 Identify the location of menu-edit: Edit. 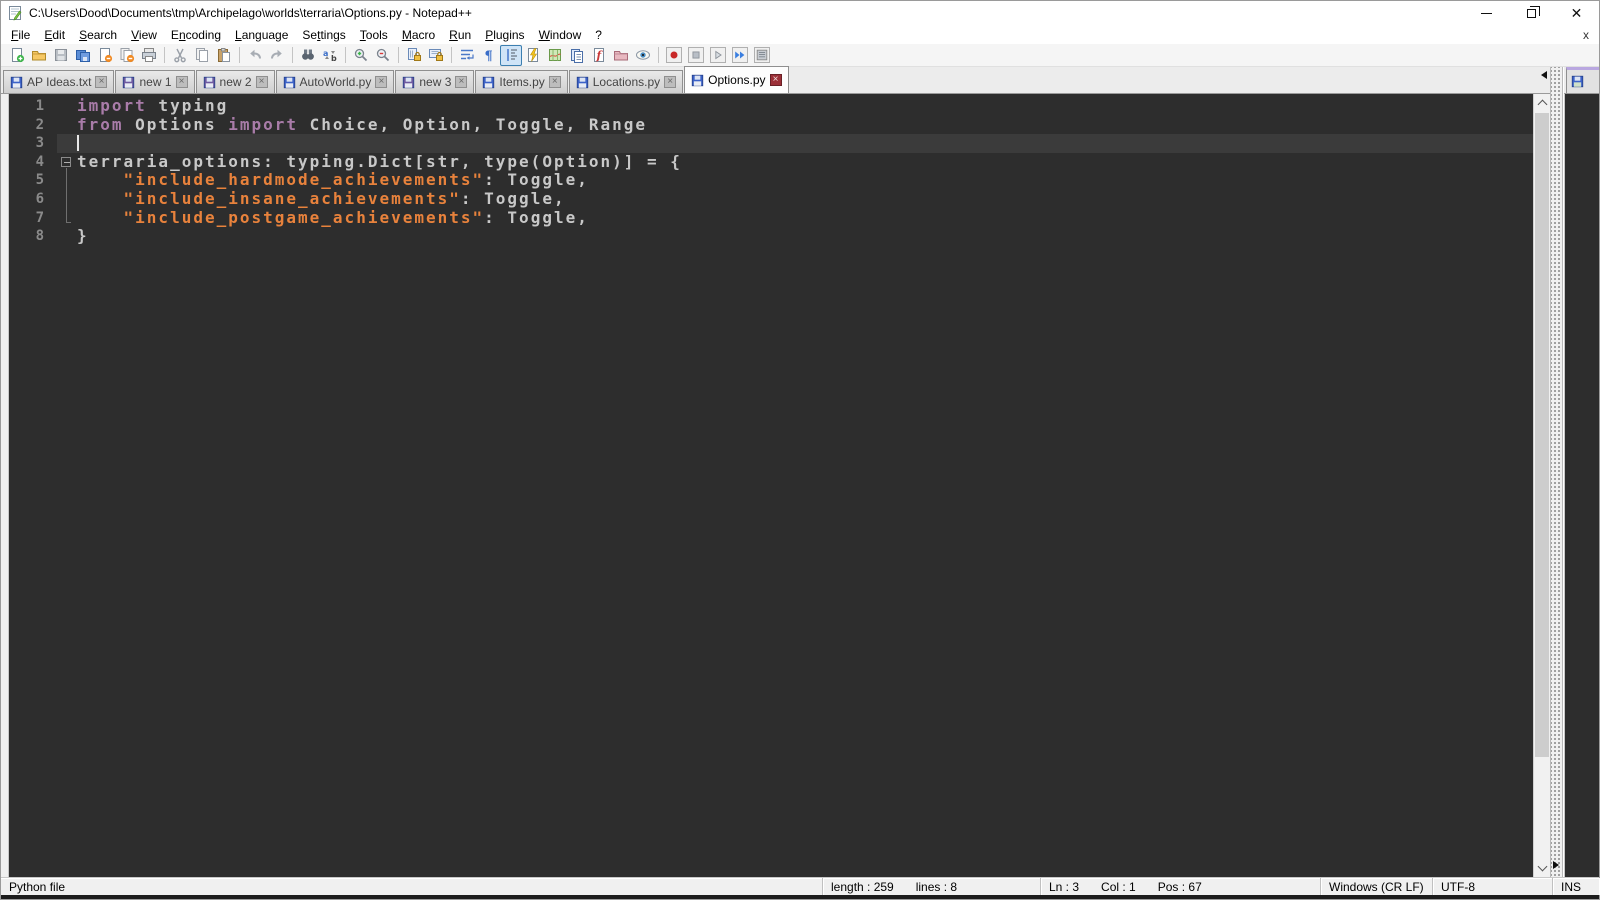
(54, 35).